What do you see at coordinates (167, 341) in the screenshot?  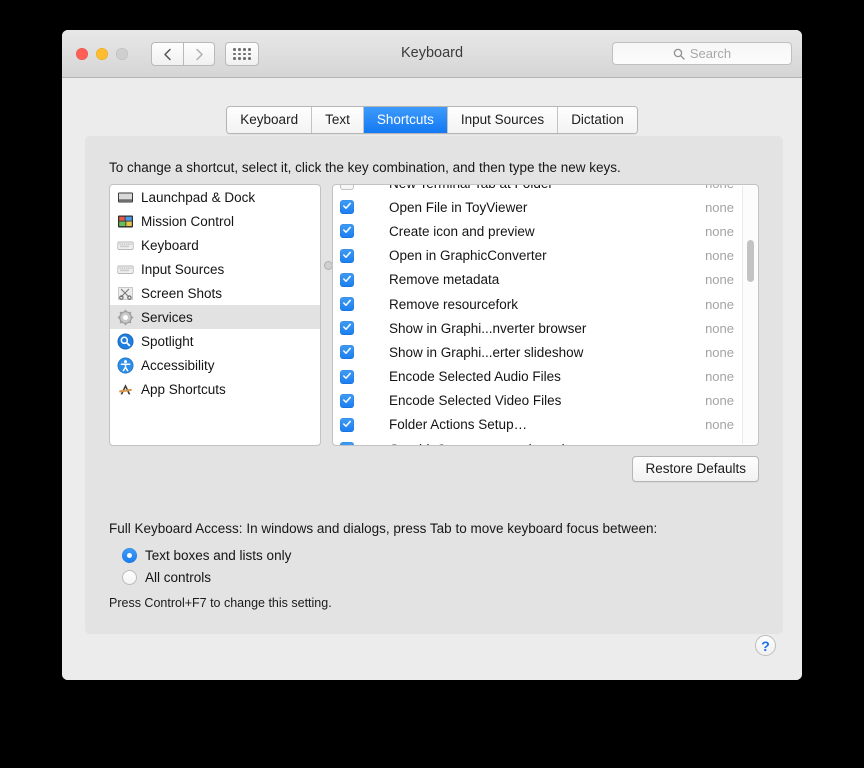 I see `sidebar-item-label: Spotlight` at bounding box center [167, 341].